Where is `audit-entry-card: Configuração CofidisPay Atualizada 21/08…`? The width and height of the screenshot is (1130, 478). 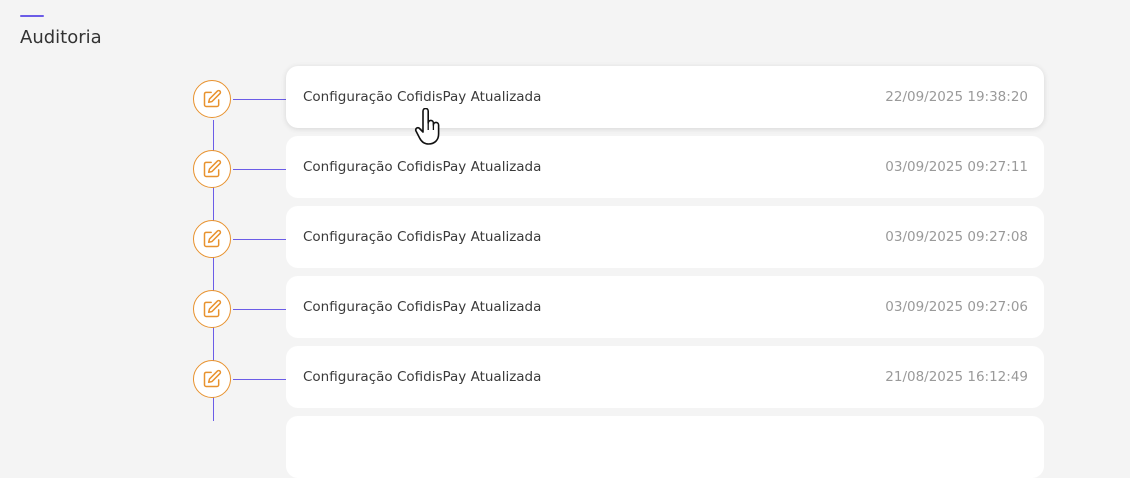
audit-entry-card: Configuração CofidisPay Atualizada 21/08… is located at coordinates (665, 377).